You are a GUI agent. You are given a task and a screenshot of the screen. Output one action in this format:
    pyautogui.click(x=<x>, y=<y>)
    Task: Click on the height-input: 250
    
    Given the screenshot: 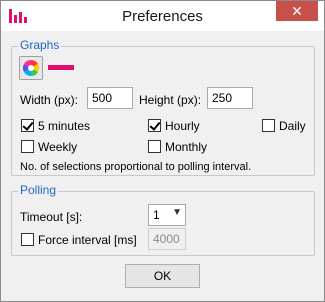 What is the action you would take?
    pyautogui.click(x=230, y=98)
    